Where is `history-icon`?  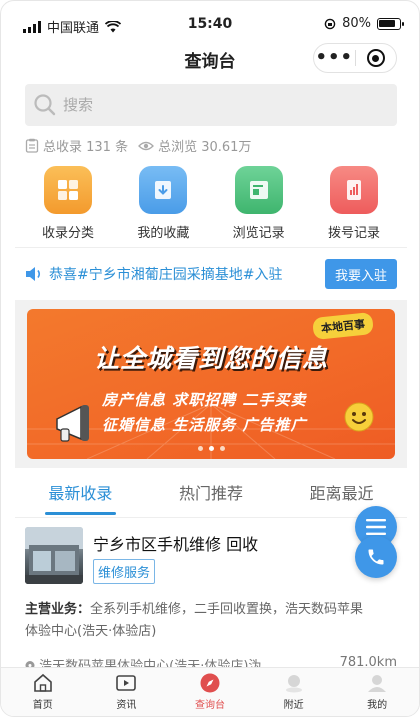
history-icon is located at coordinates (258, 190).